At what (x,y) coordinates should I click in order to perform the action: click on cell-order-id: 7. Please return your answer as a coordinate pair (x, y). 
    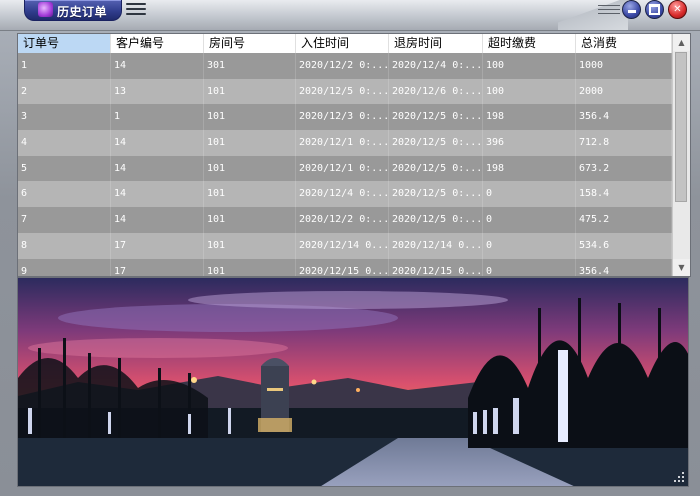
    Looking at the image, I should click on (64, 220).